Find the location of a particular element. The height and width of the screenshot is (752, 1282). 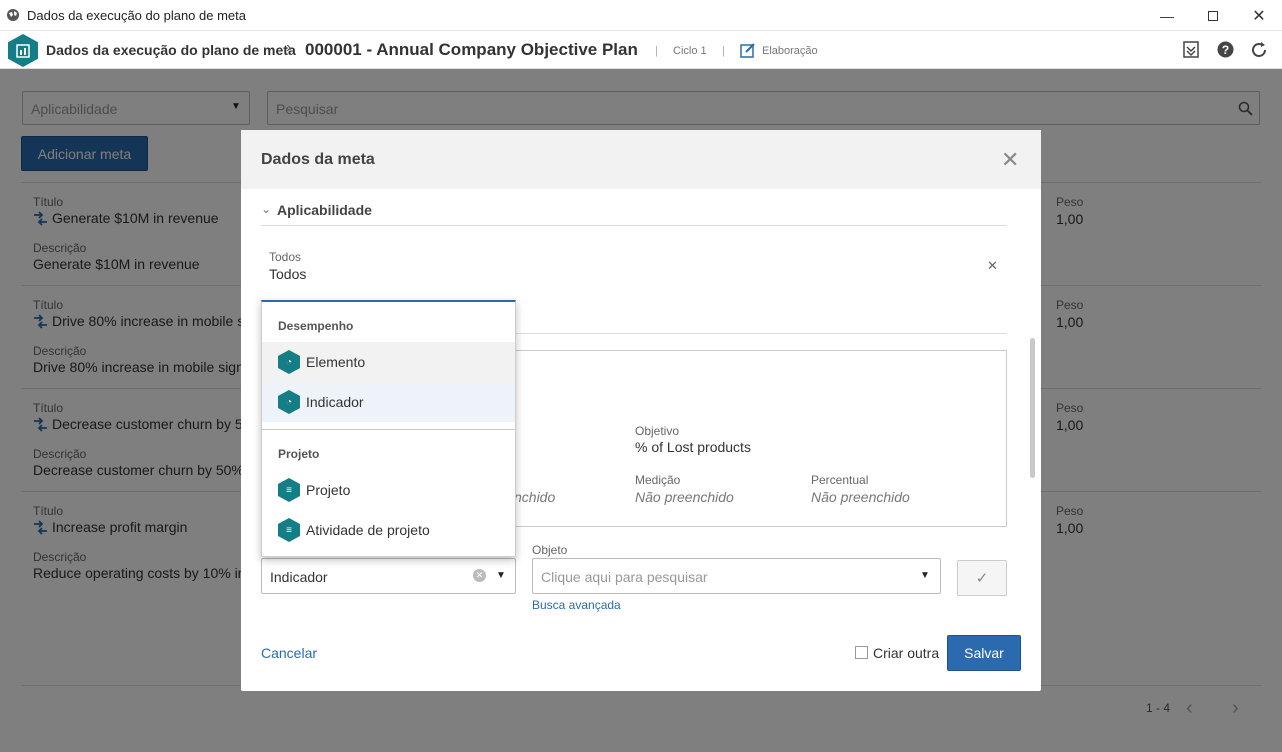

cycle-label: Ciclo 1 is located at coordinates (690, 51).